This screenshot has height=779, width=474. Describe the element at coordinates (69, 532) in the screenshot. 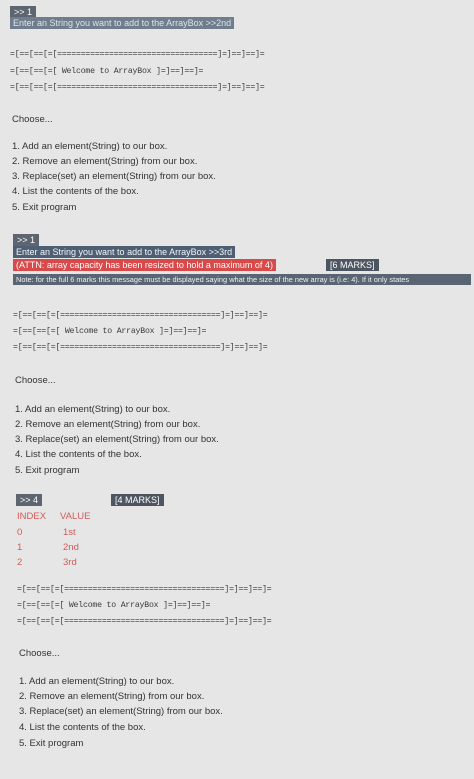

I see `table-row-value: 1st` at that location.